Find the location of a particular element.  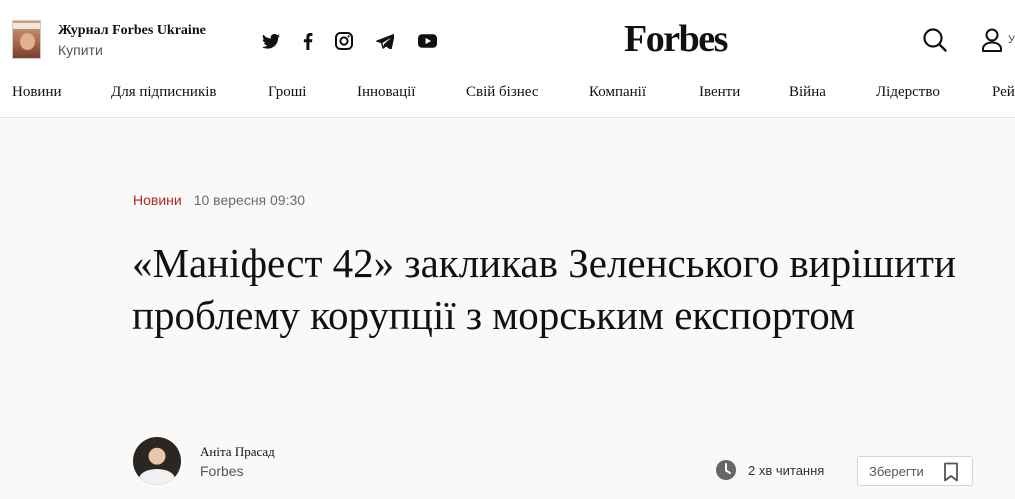

nav-item-ratings: Рей is located at coordinates (1003, 92).